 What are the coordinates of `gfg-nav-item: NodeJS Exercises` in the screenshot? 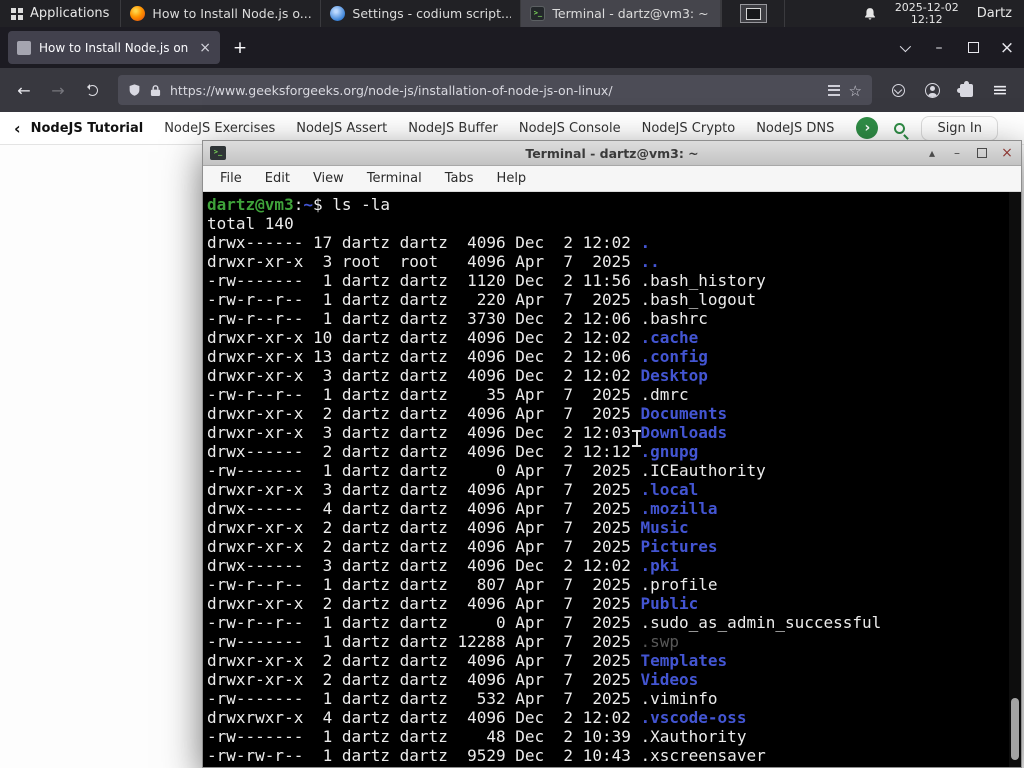 It's located at (219, 128).